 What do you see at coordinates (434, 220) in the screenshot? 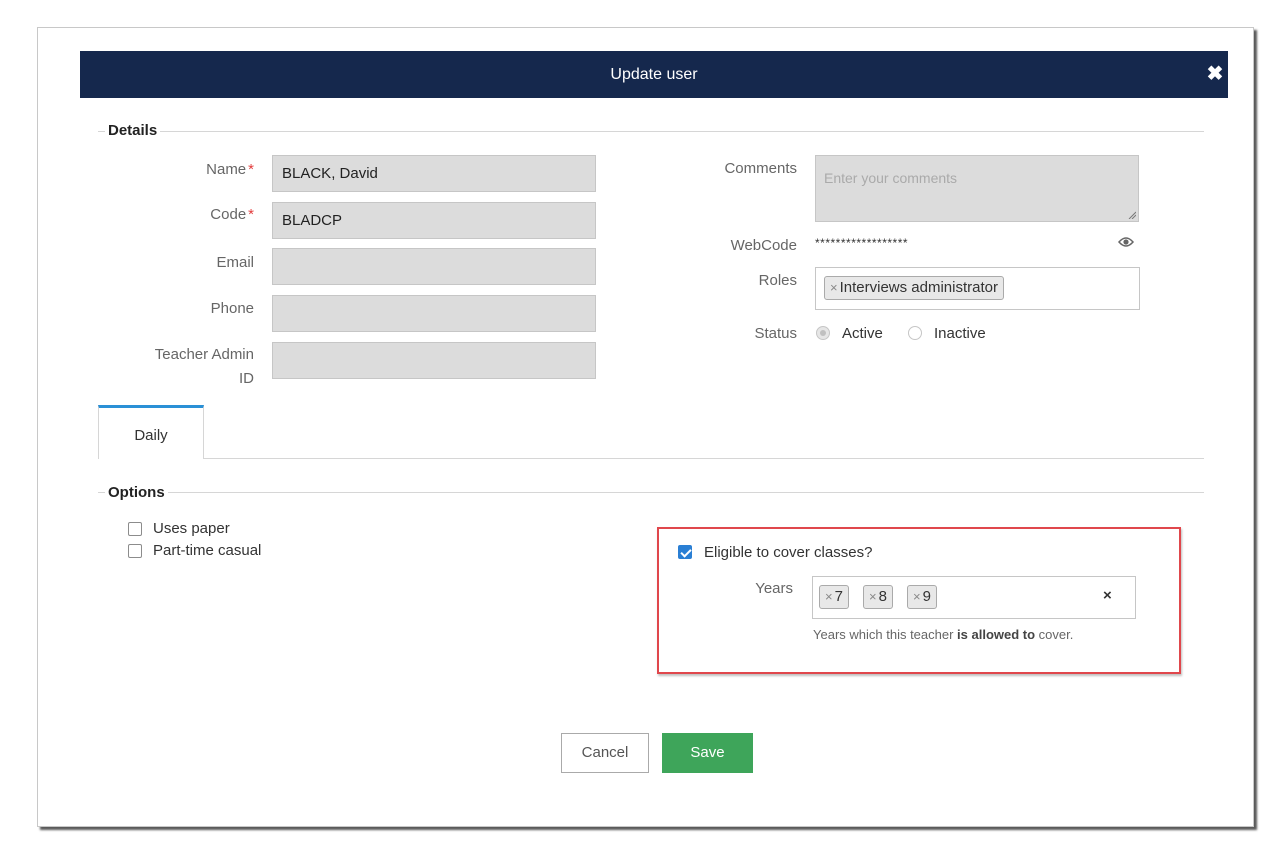
I see `code-field: BLADCP` at bounding box center [434, 220].